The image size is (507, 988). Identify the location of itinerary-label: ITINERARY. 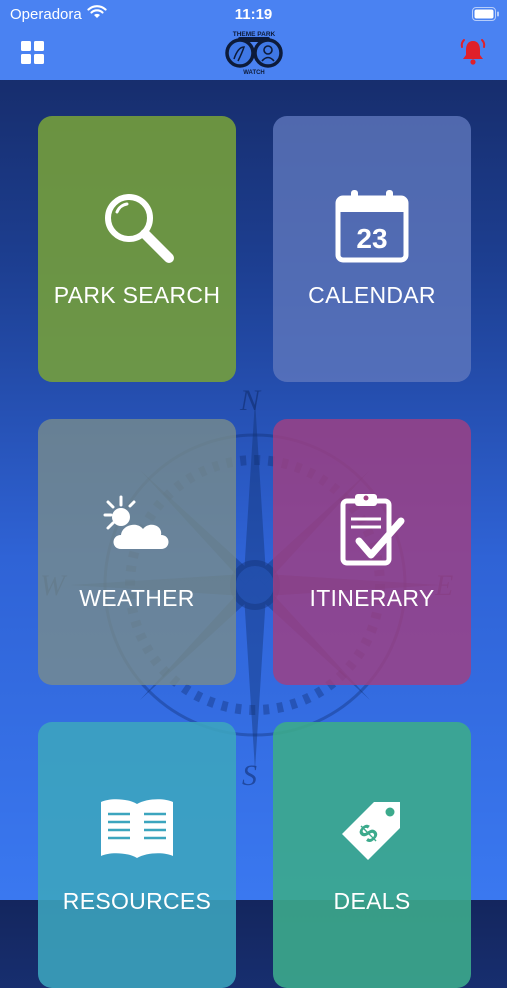
(372, 598).